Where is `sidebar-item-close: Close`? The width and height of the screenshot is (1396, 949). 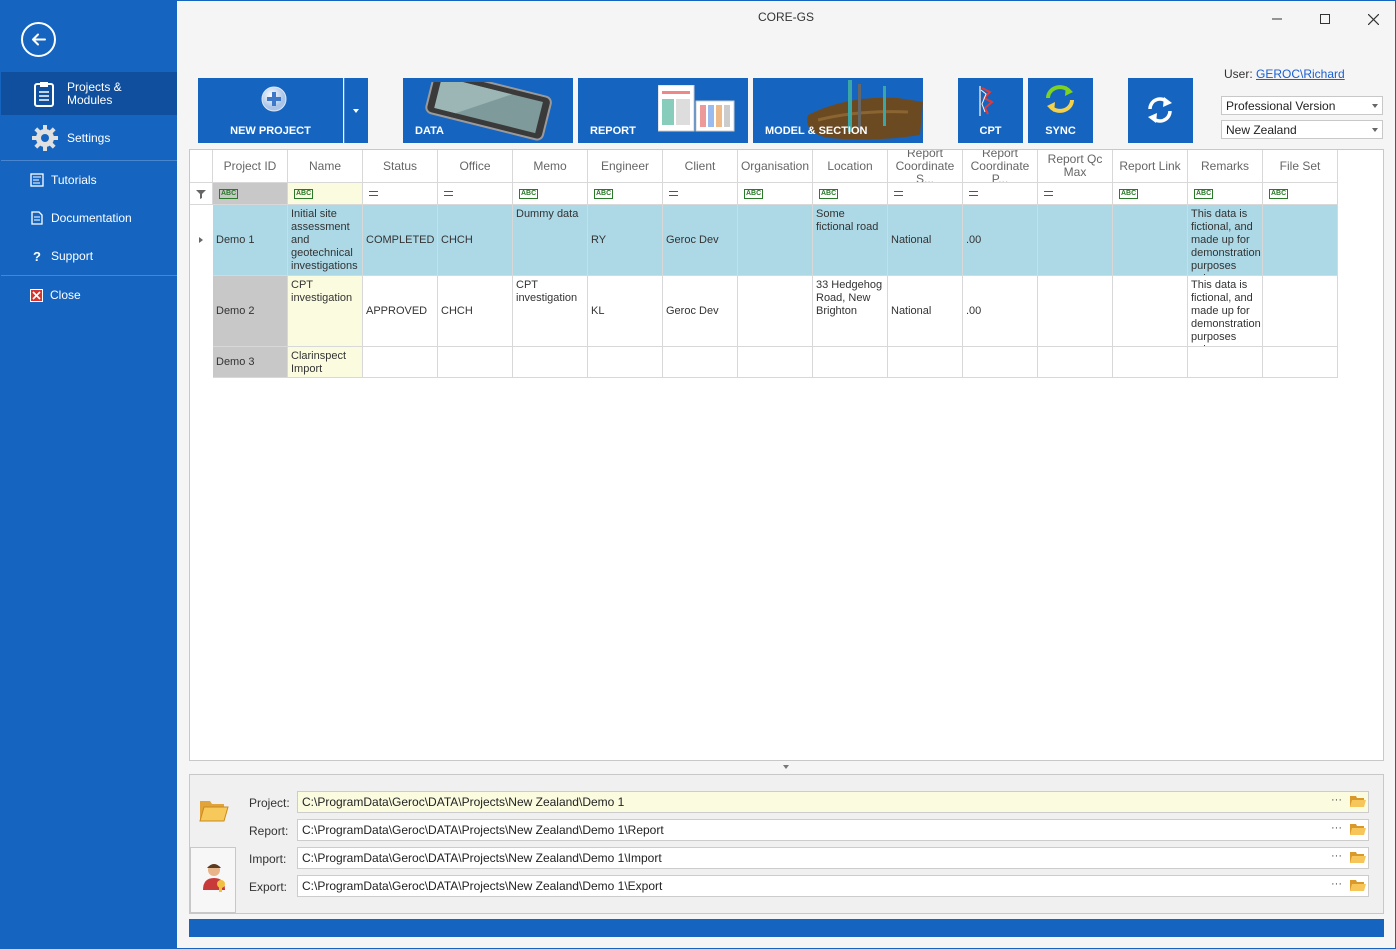 sidebar-item-close: Close is located at coordinates (89, 295).